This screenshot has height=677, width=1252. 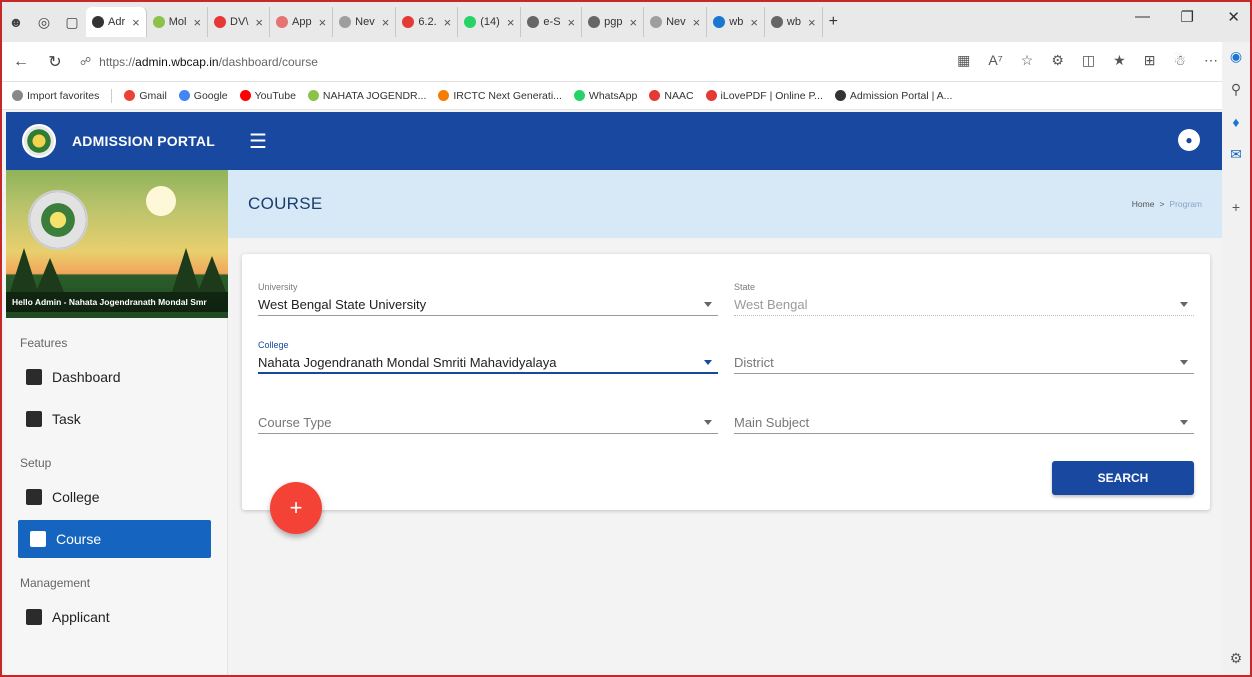 I want to click on more-menu-icon: ⋯, so click(x=1211, y=60).